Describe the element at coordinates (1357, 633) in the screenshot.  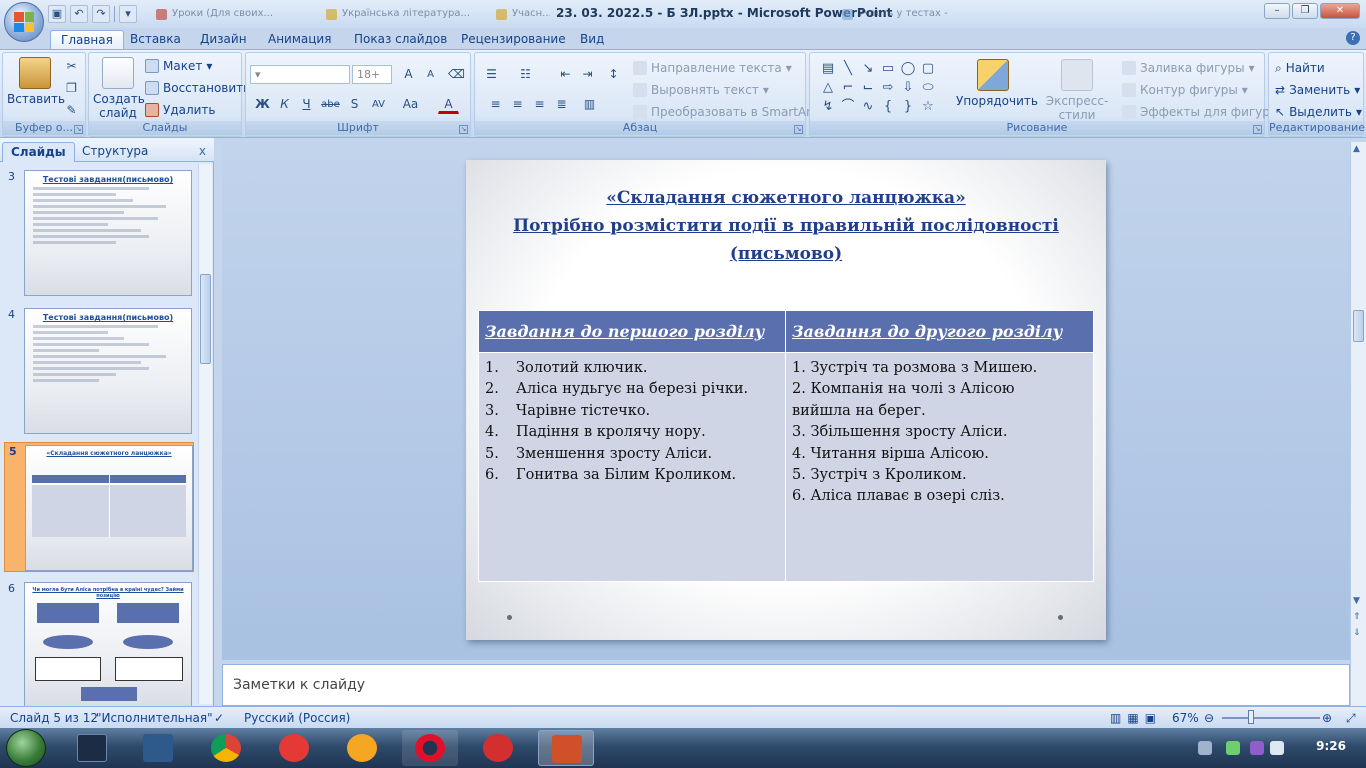
I see `next-slide-icon: ⇓` at that location.